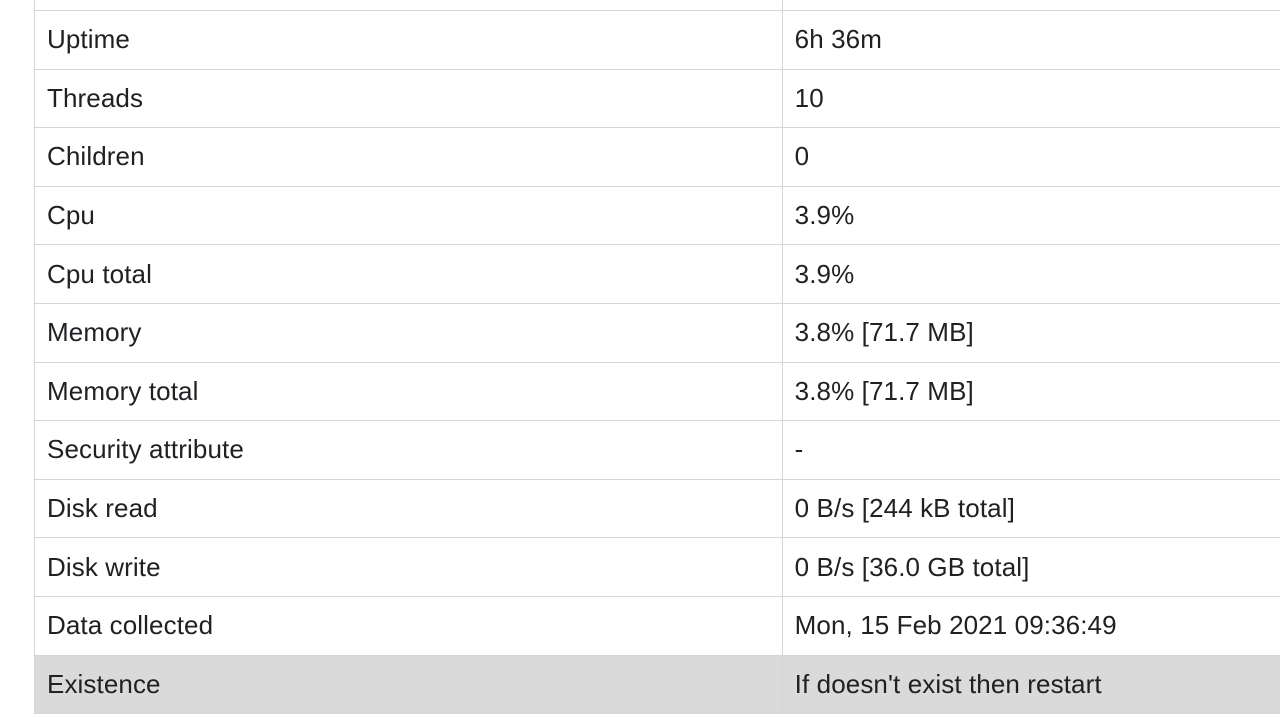  What do you see at coordinates (408, 274) in the screenshot?
I see `table-cell-property: Cpu total` at bounding box center [408, 274].